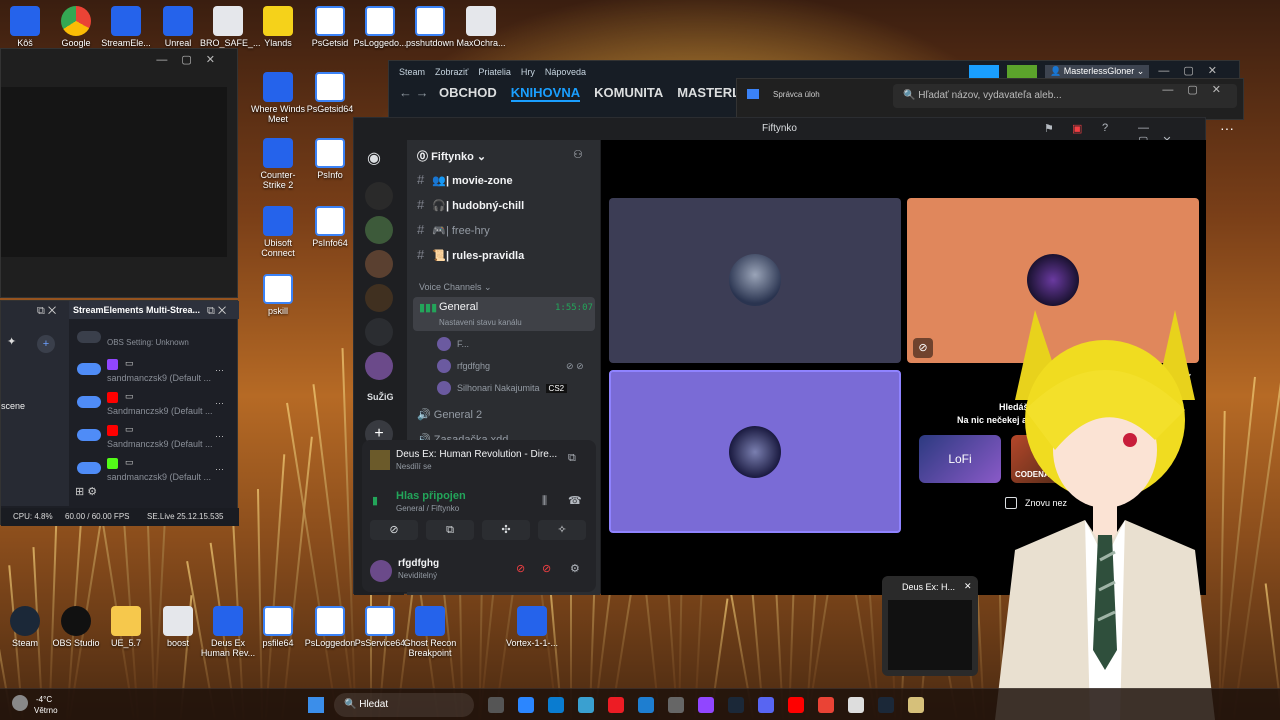 The height and width of the screenshot is (720, 1280). Describe the element at coordinates (1097, 72) in the screenshot. I see `steam-user-badge: 👤 MasterlessGloner ⌄` at that location.